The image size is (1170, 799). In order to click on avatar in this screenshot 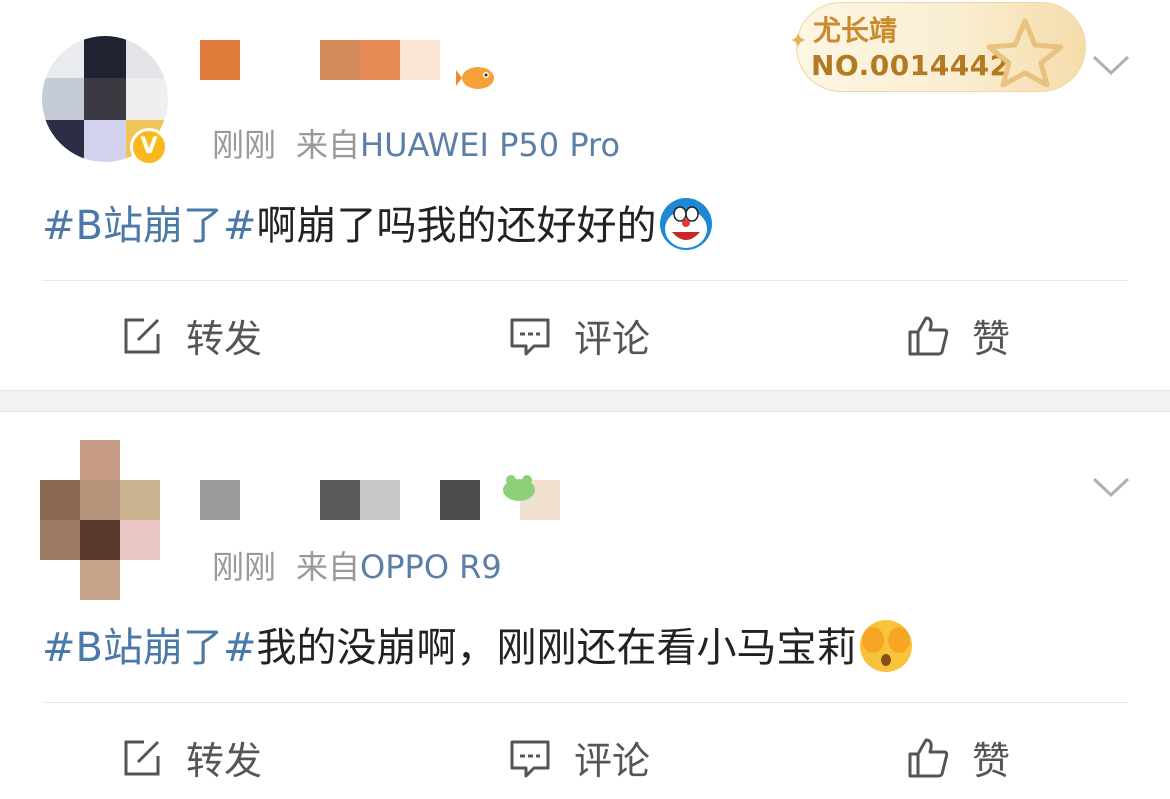, I will do `click(103, 520)`.